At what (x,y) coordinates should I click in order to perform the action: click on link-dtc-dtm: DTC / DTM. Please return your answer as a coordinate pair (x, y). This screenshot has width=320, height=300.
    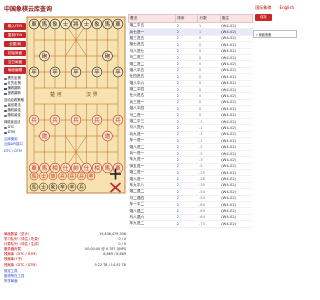
    Looking at the image, I should click on (15, 151).